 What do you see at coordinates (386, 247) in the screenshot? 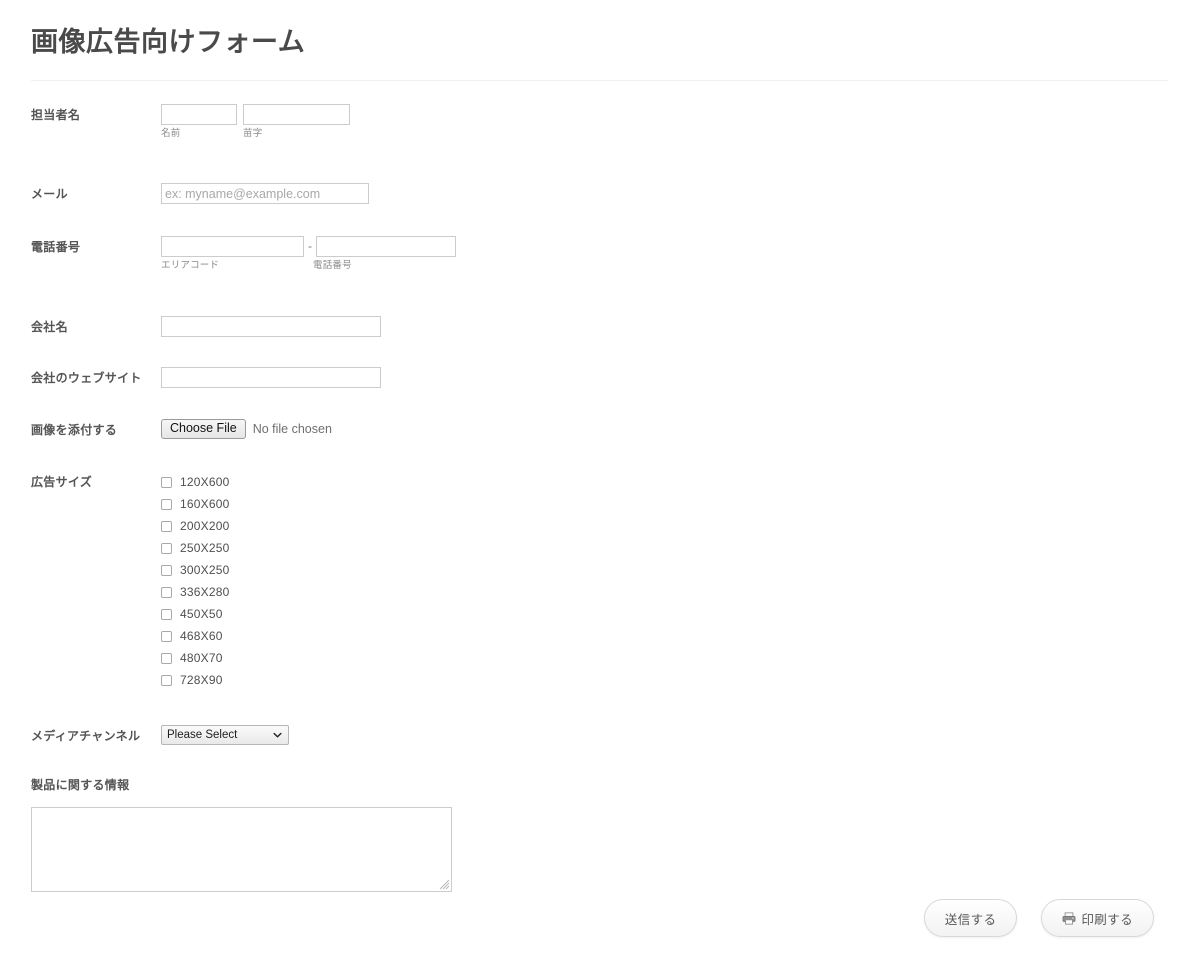
I see `phone-number-input` at bounding box center [386, 247].